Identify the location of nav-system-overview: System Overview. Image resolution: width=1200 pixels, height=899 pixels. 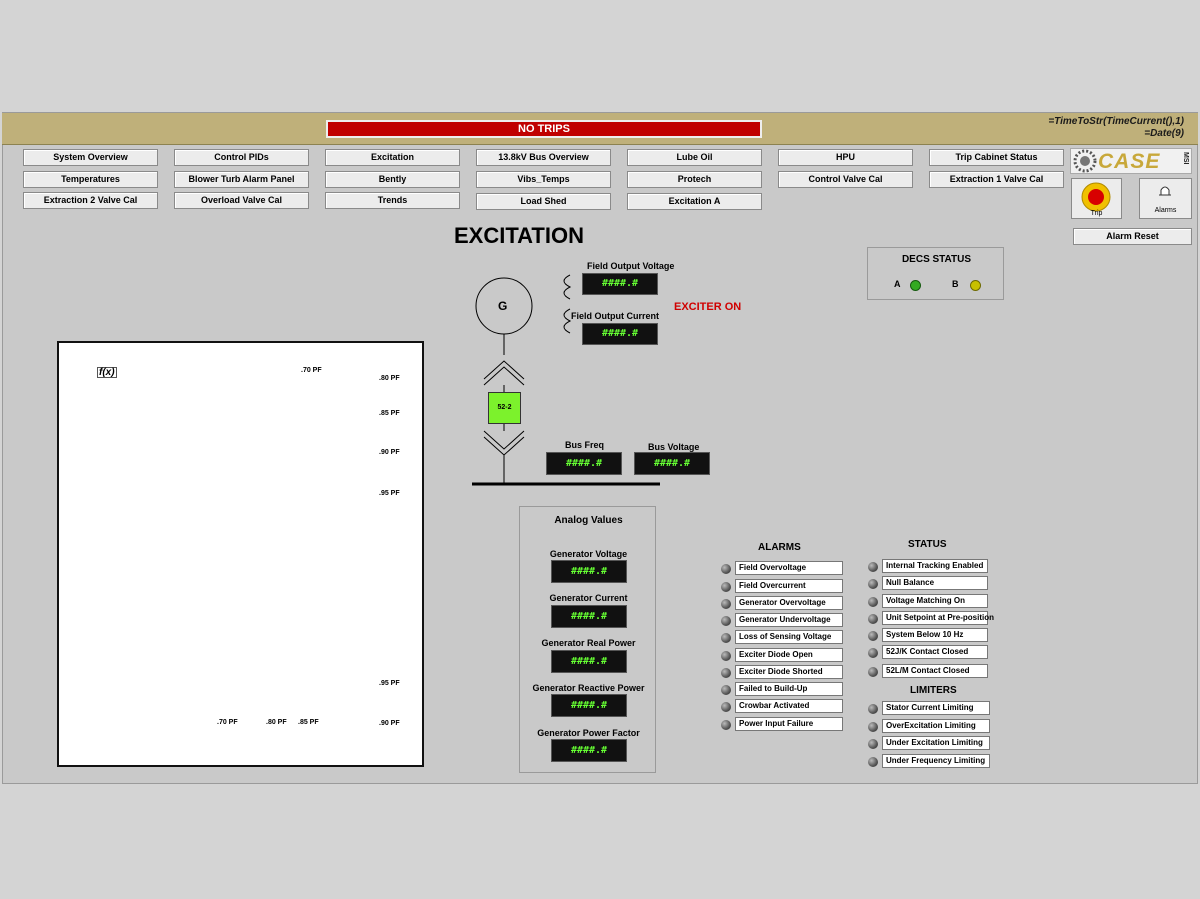
(90, 157).